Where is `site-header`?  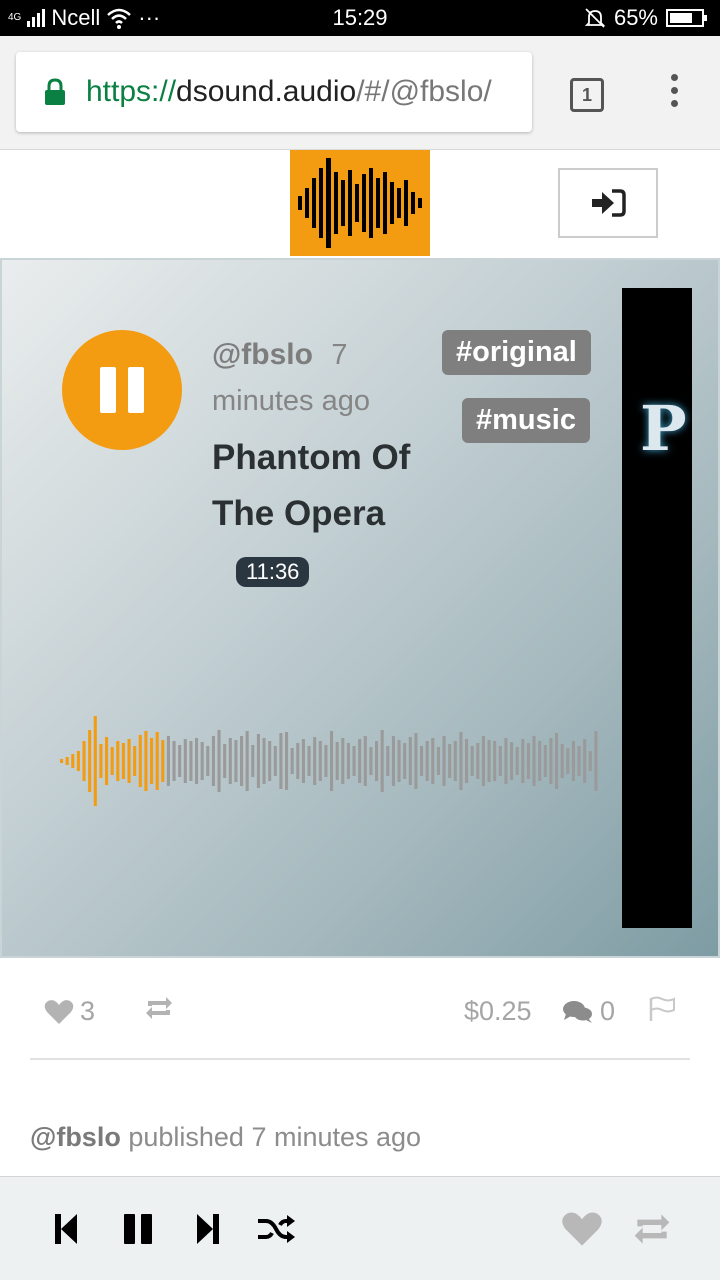
site-header is located at coordinates (360, 204).